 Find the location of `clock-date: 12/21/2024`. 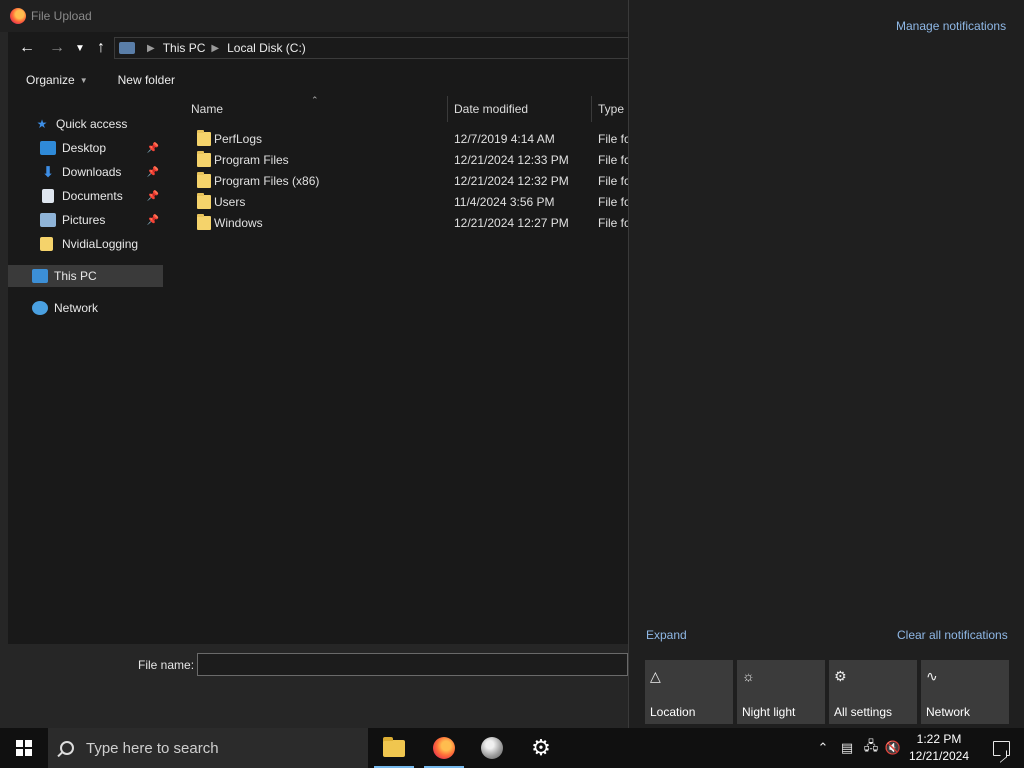

clock-date: 12/21/2024 is located at coordinates (939, 756).